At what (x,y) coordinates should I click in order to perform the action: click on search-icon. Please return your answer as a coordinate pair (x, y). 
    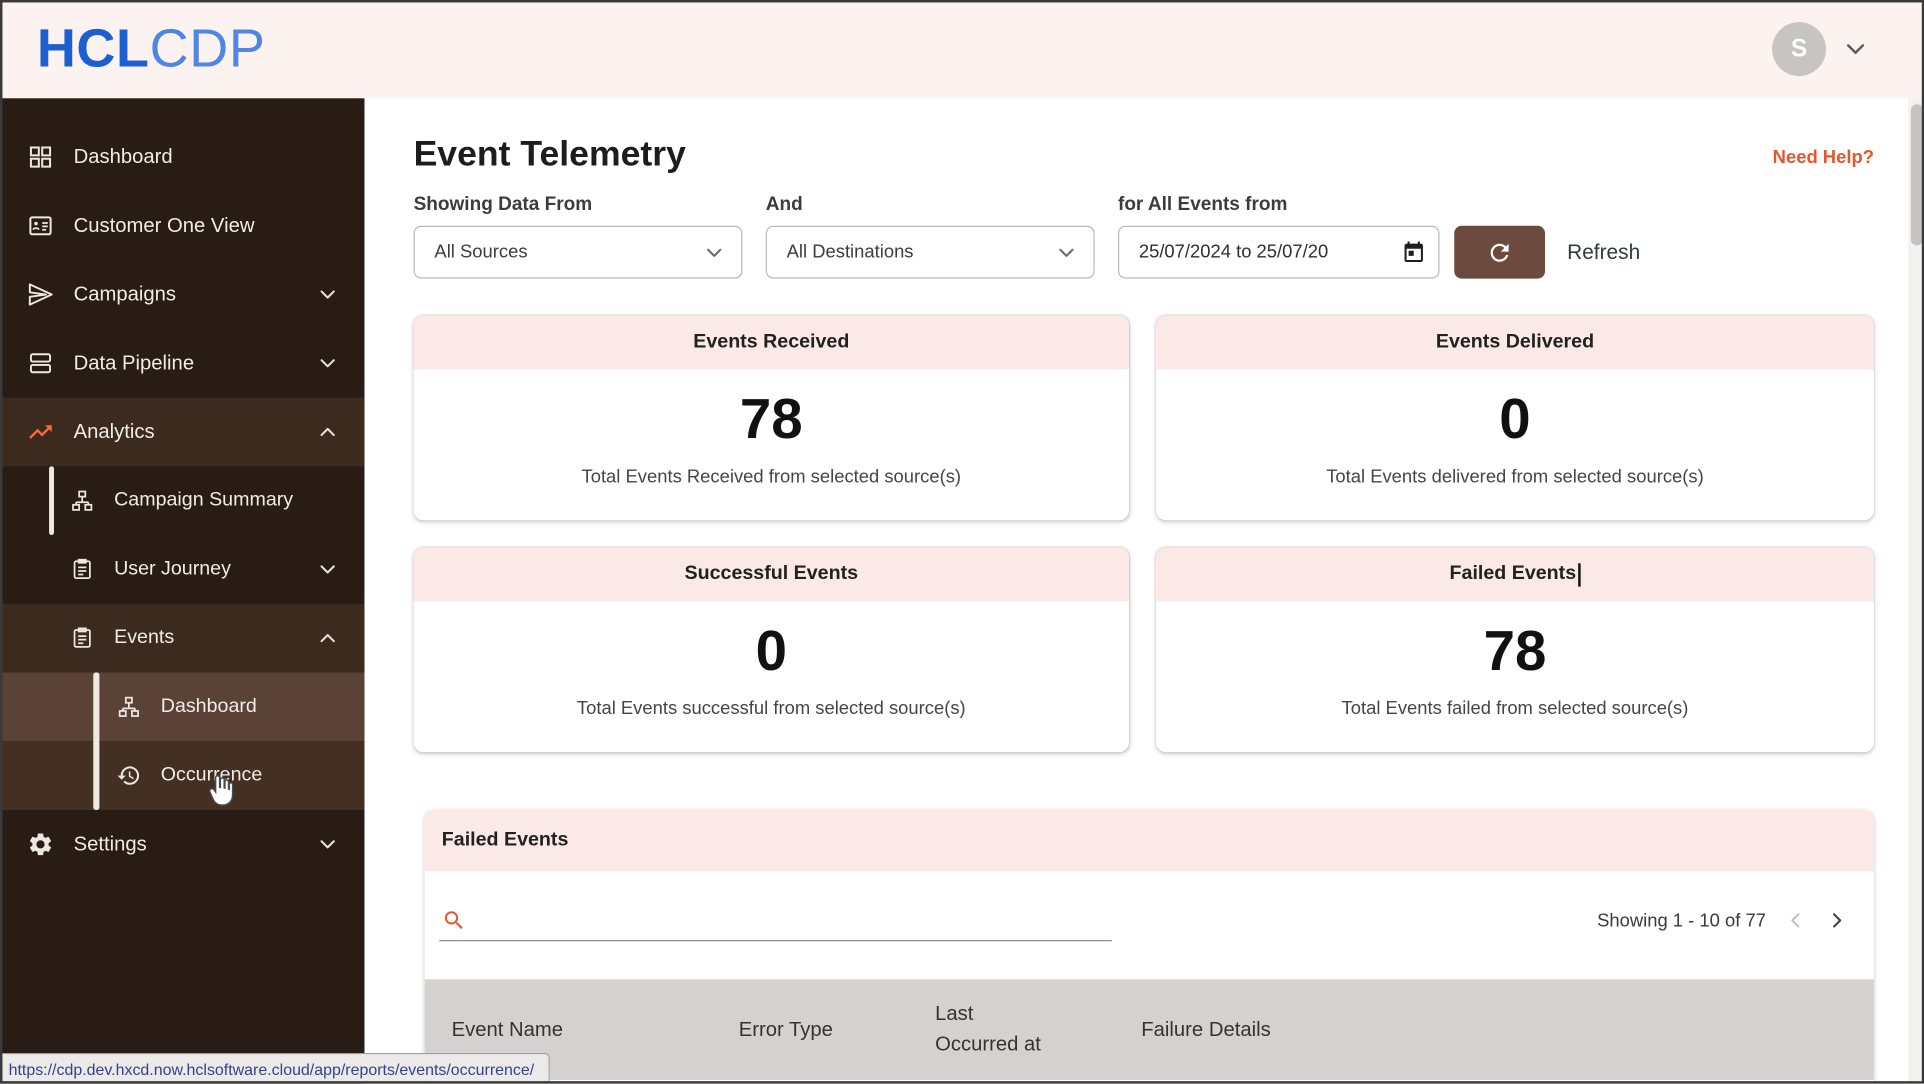
    Looking at the image, I should click on (453, 919).